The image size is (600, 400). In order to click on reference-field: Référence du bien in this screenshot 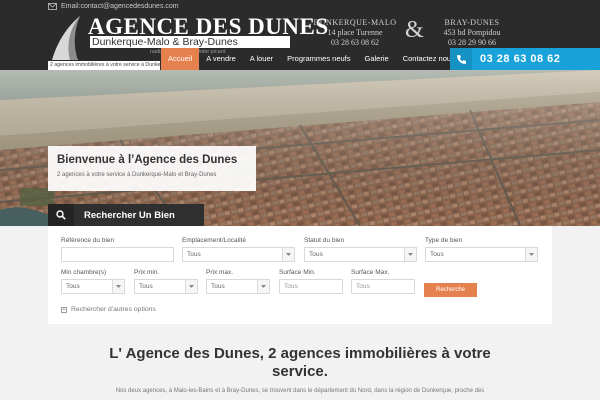, I will do `click(117, 249)`.